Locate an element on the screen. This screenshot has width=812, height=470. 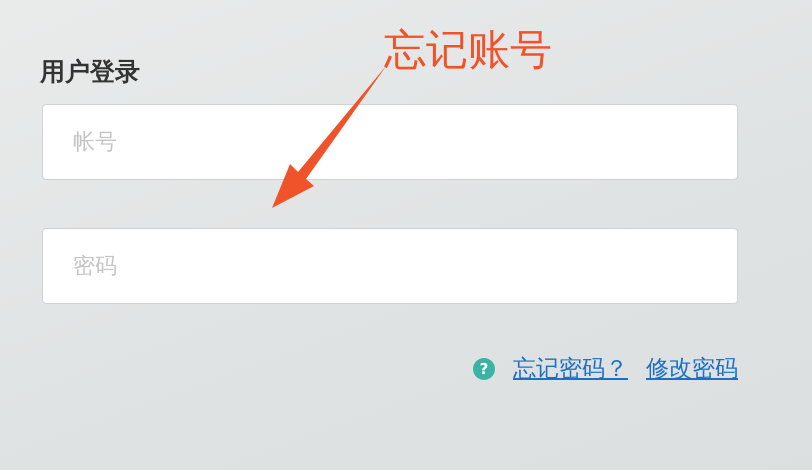
input-field: 密码 is located at coordinates (390, 266).